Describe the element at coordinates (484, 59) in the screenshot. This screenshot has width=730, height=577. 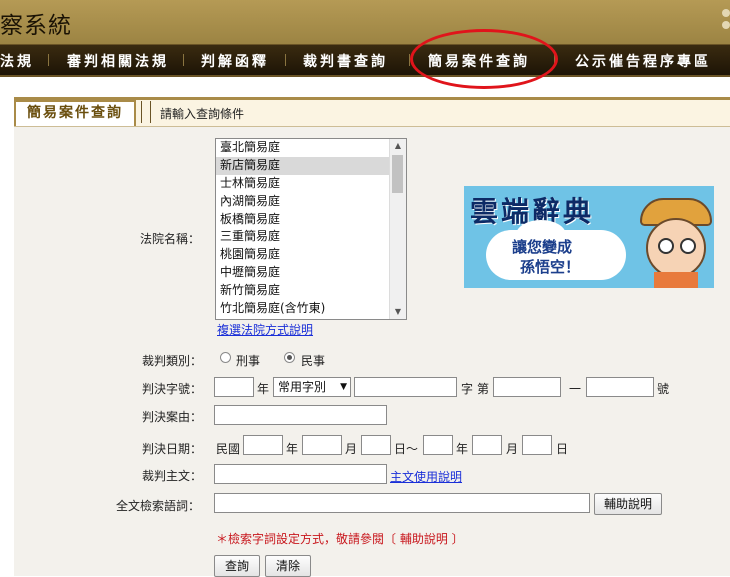
I see `highlight-ellipse` at that location.